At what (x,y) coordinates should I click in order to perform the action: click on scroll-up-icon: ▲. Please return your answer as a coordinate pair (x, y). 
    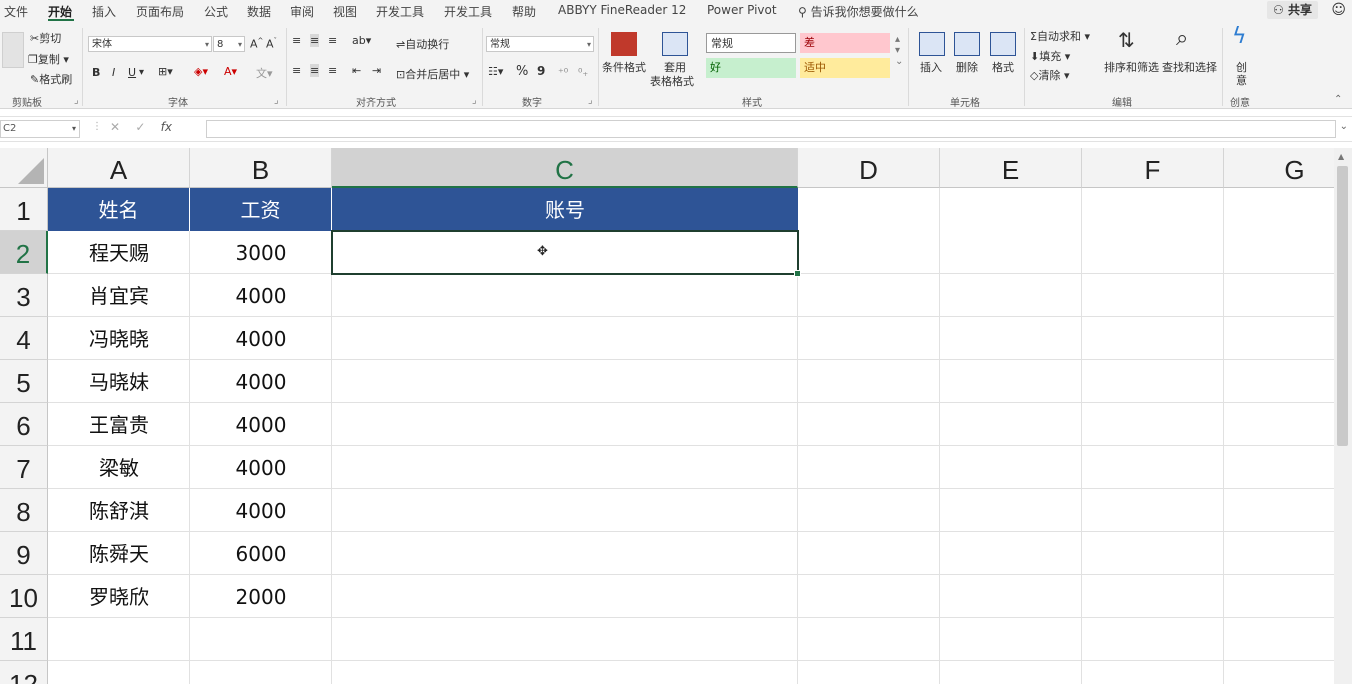
    Looking at the image, I should click on (1341, 156).